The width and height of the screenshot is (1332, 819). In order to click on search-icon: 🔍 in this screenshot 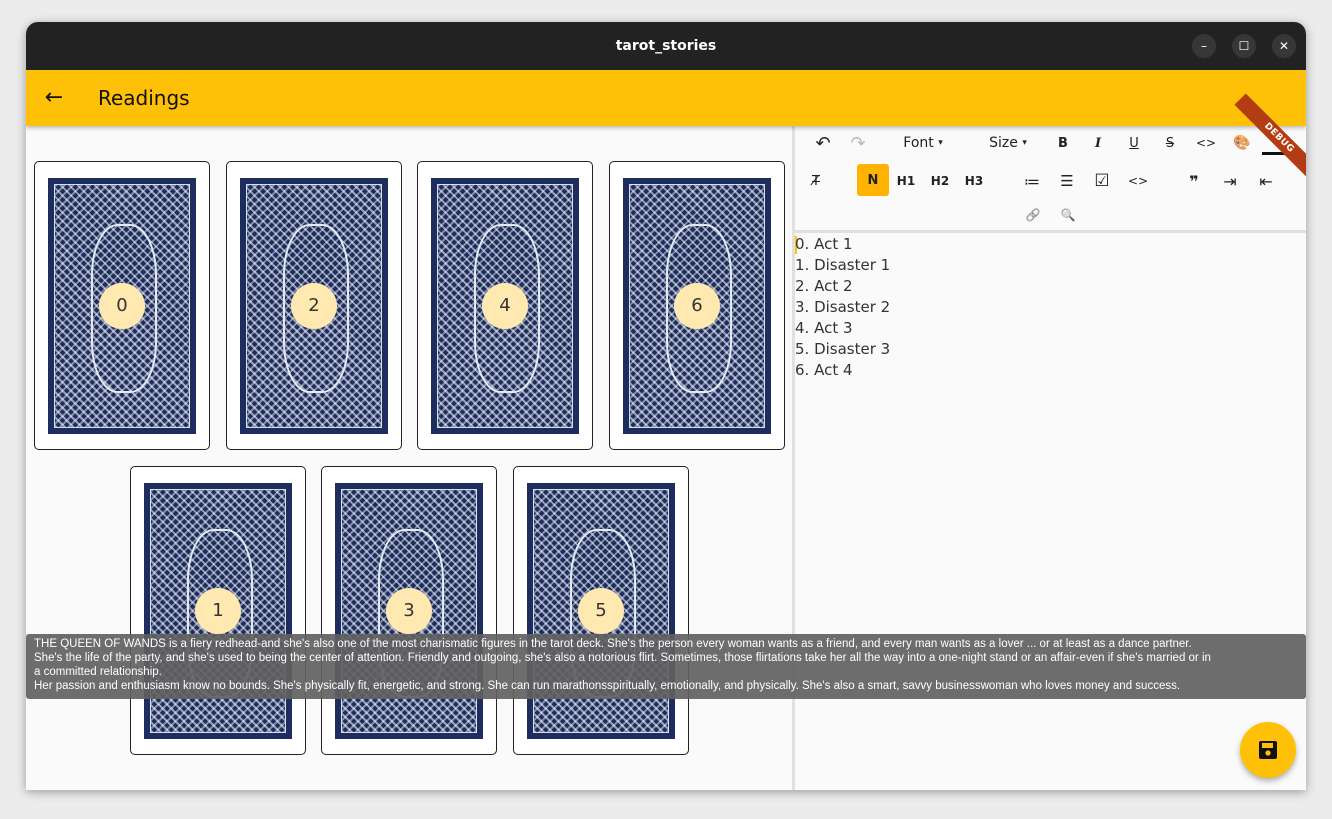, I will do `click(1068, 215)`.